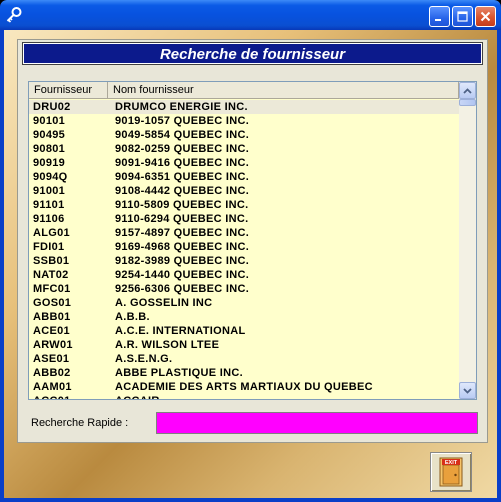  Describe the element at coordinates (182, 261) in the screenshot. I see `supplier-name-cell: 9182-3989 QUEBEC INC.` at that location.